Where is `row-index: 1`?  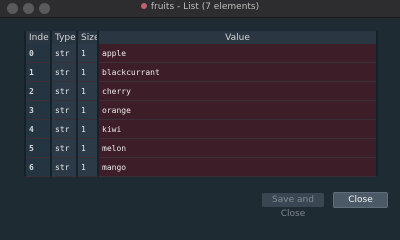 row-index: 1 is located at coordinates (38, 72).